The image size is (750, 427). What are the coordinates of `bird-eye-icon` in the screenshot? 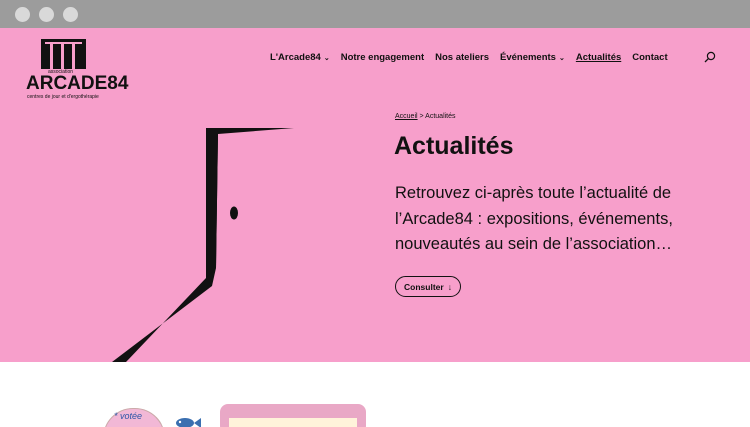 It's located at (234, 213).